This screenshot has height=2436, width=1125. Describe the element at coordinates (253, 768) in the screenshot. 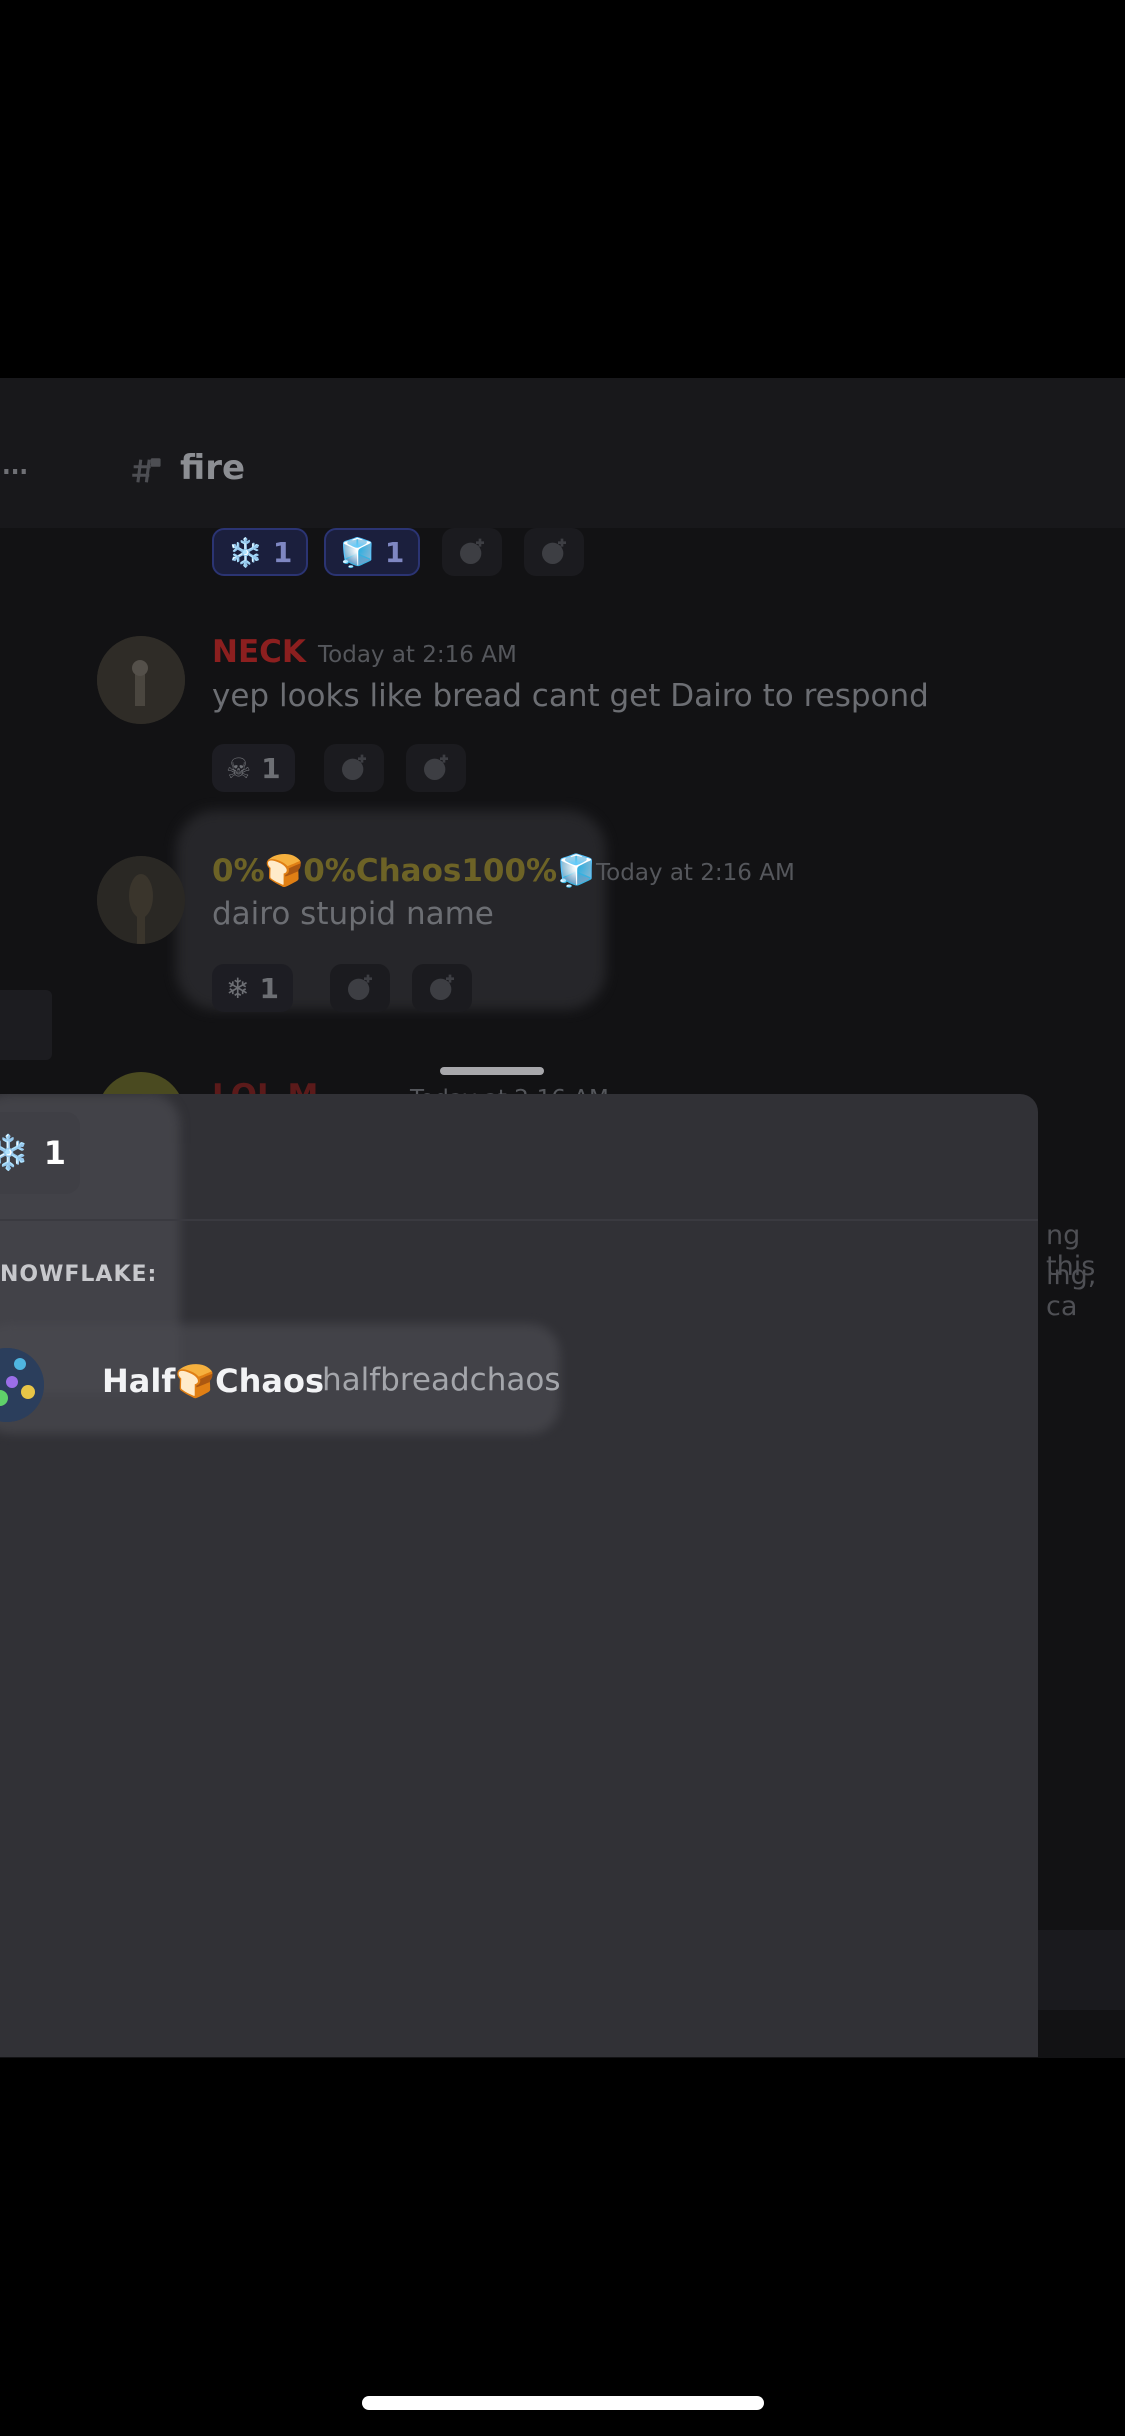

I see `reaction-skull: ☠ 1` at that location.